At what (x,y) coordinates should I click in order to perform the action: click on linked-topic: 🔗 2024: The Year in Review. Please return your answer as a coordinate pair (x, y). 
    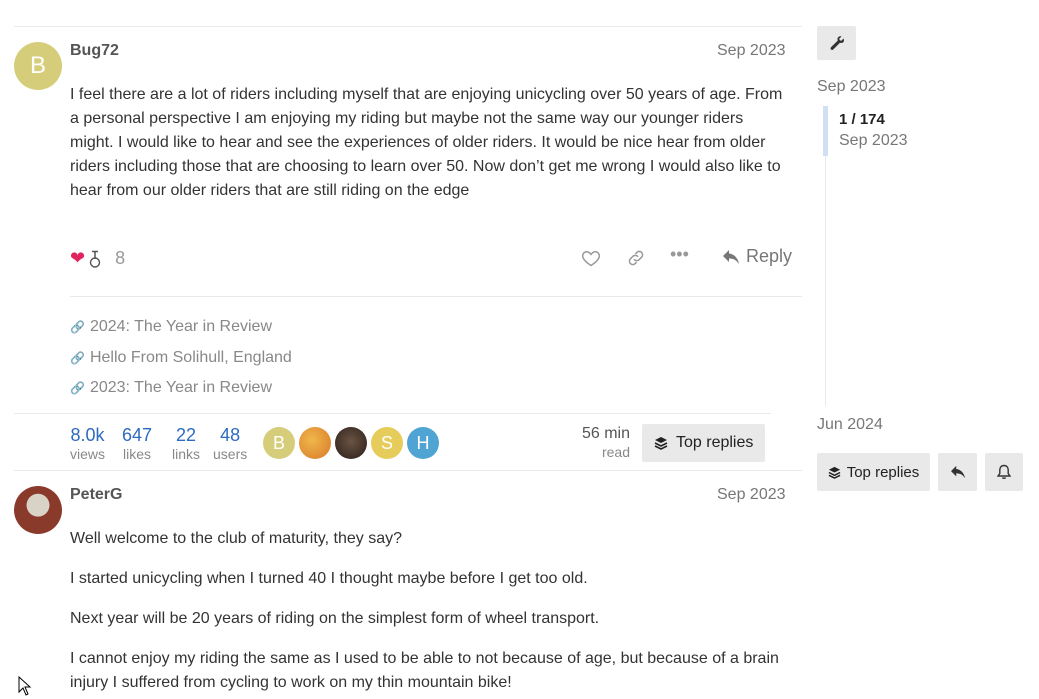
    Looking at the image, I should click on (181, 327).